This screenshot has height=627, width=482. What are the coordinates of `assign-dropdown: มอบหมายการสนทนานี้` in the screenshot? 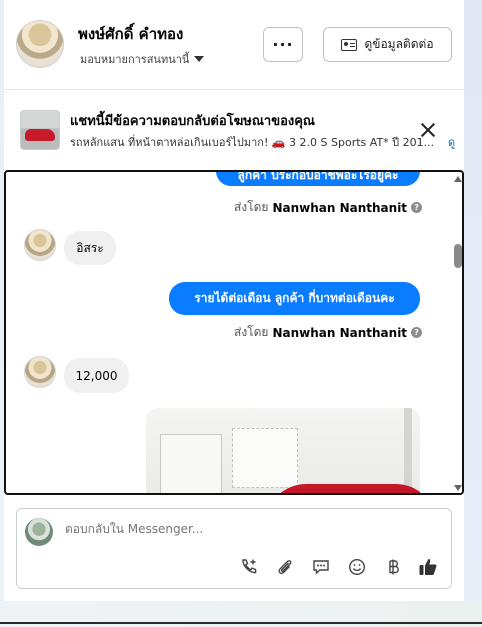 It's located at (142, 59).